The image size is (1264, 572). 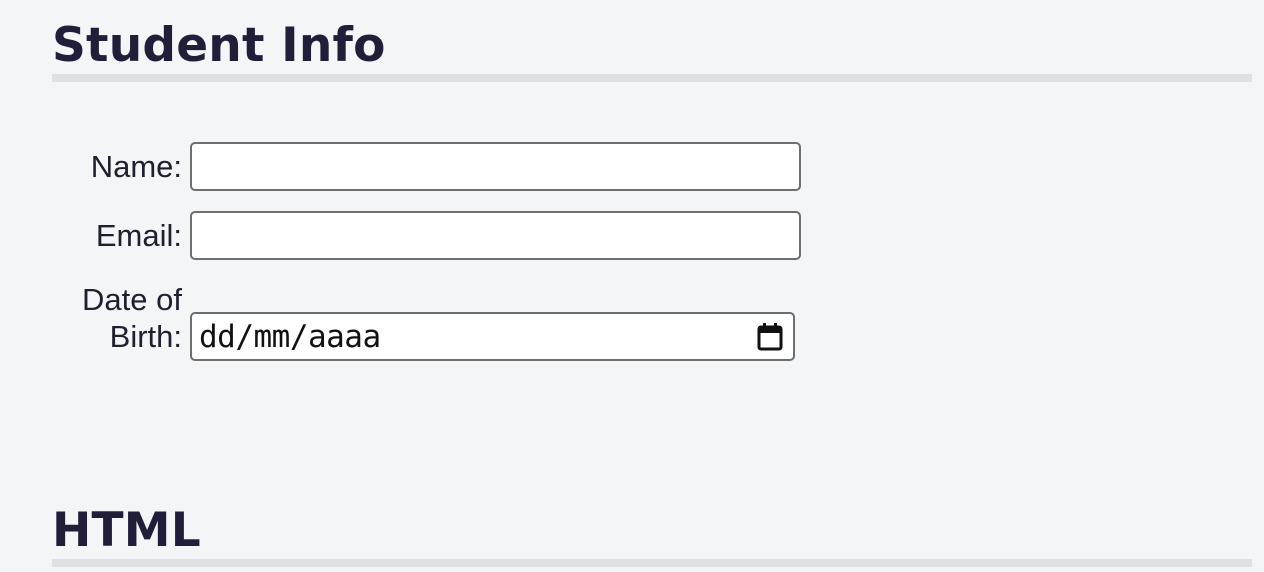 I want to click on student-info-heading: Student Info, so click(x=652, y=50).